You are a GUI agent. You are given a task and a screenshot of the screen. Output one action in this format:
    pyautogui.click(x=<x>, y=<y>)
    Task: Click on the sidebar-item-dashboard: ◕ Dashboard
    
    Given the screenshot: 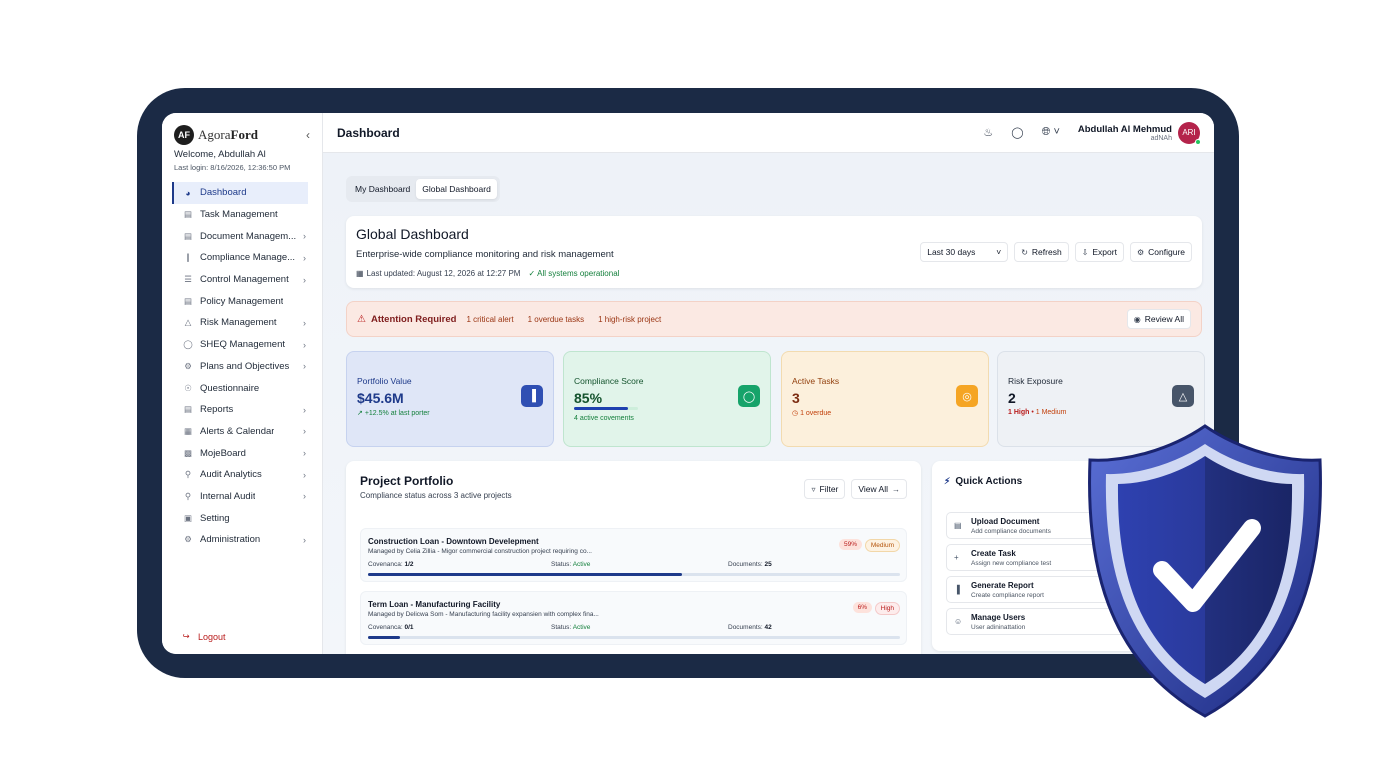 What is the action you would take?
    pyautogui.click(x=240, y=193)
    